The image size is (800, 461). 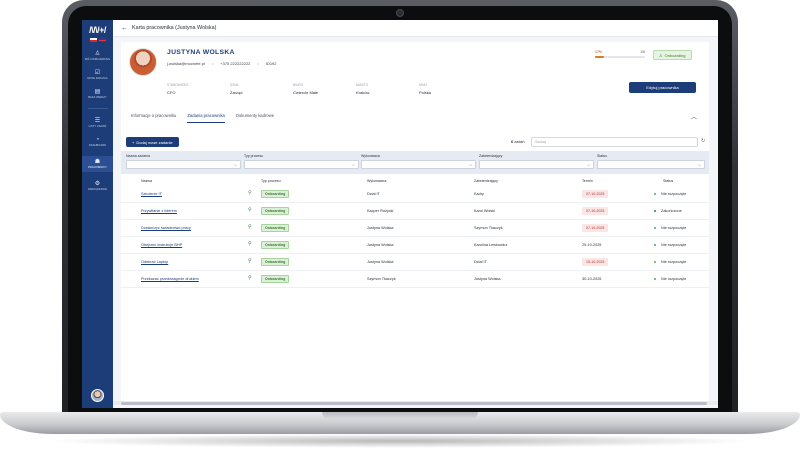 I want to click on sidebar-item-task-lists: ☰ Listy zadań, so click(x=97, y=123).